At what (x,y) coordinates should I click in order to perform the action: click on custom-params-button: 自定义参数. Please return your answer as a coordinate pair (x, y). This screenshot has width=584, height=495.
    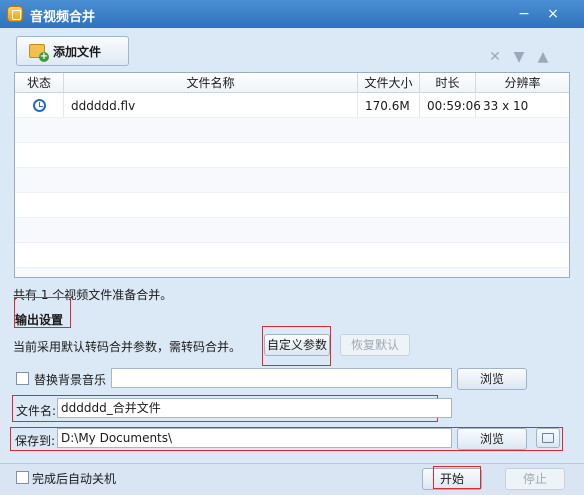
    Looking at the image, I should click on (297, 345).